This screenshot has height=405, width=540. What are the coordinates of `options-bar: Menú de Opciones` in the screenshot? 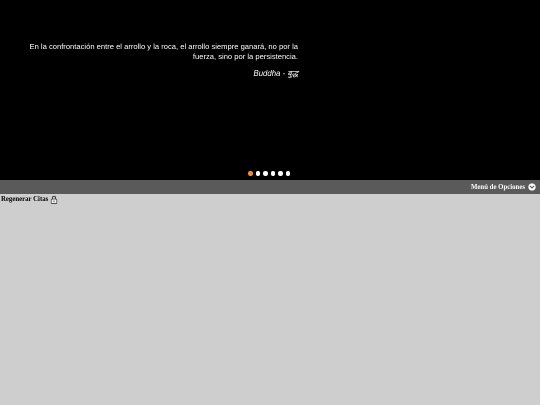 It's located at (270, 187).